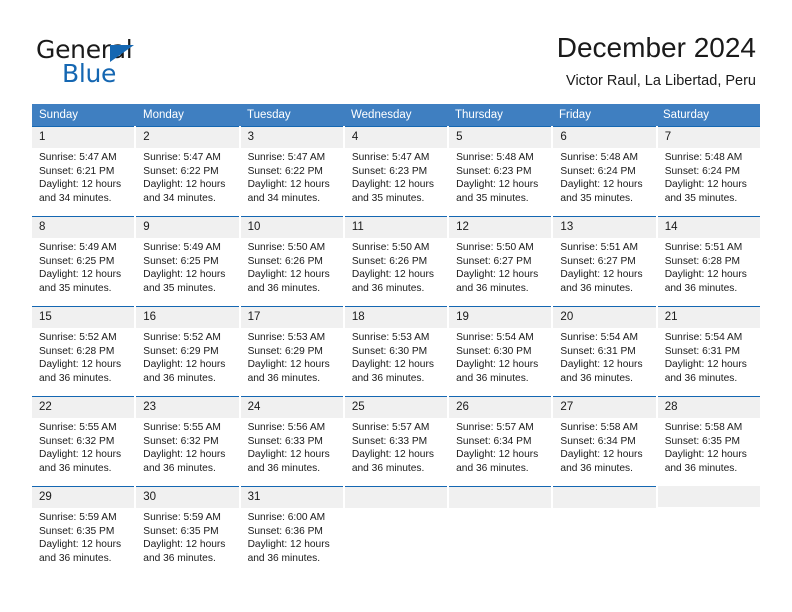  What do you see at coordinates (181, 531) in the screenshot?
I see `sunset-text: Sunset: 6:35 PM` at bounding box center [181, 531].